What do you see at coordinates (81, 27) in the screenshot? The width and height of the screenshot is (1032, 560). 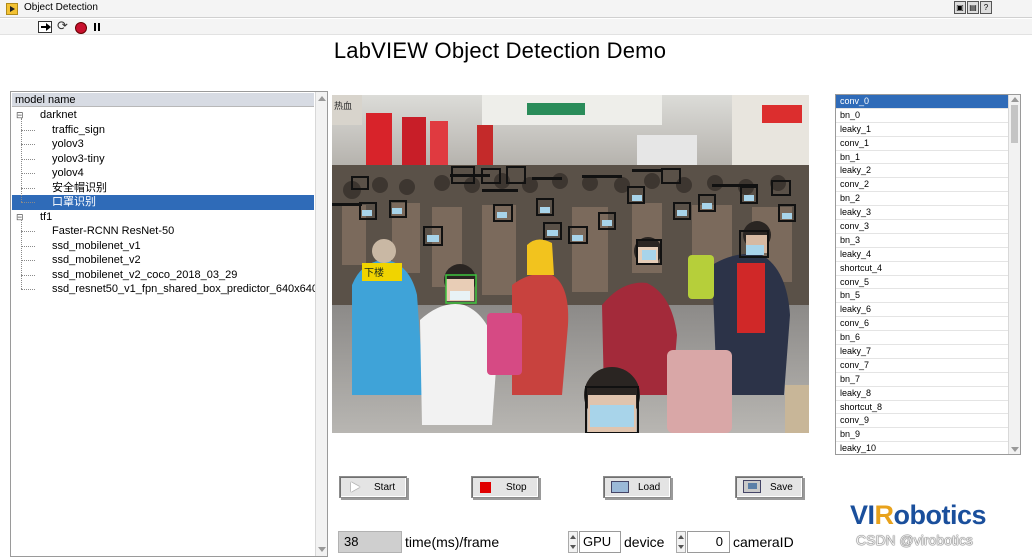 I see `abort-icon` at bounding box center [81, 27].